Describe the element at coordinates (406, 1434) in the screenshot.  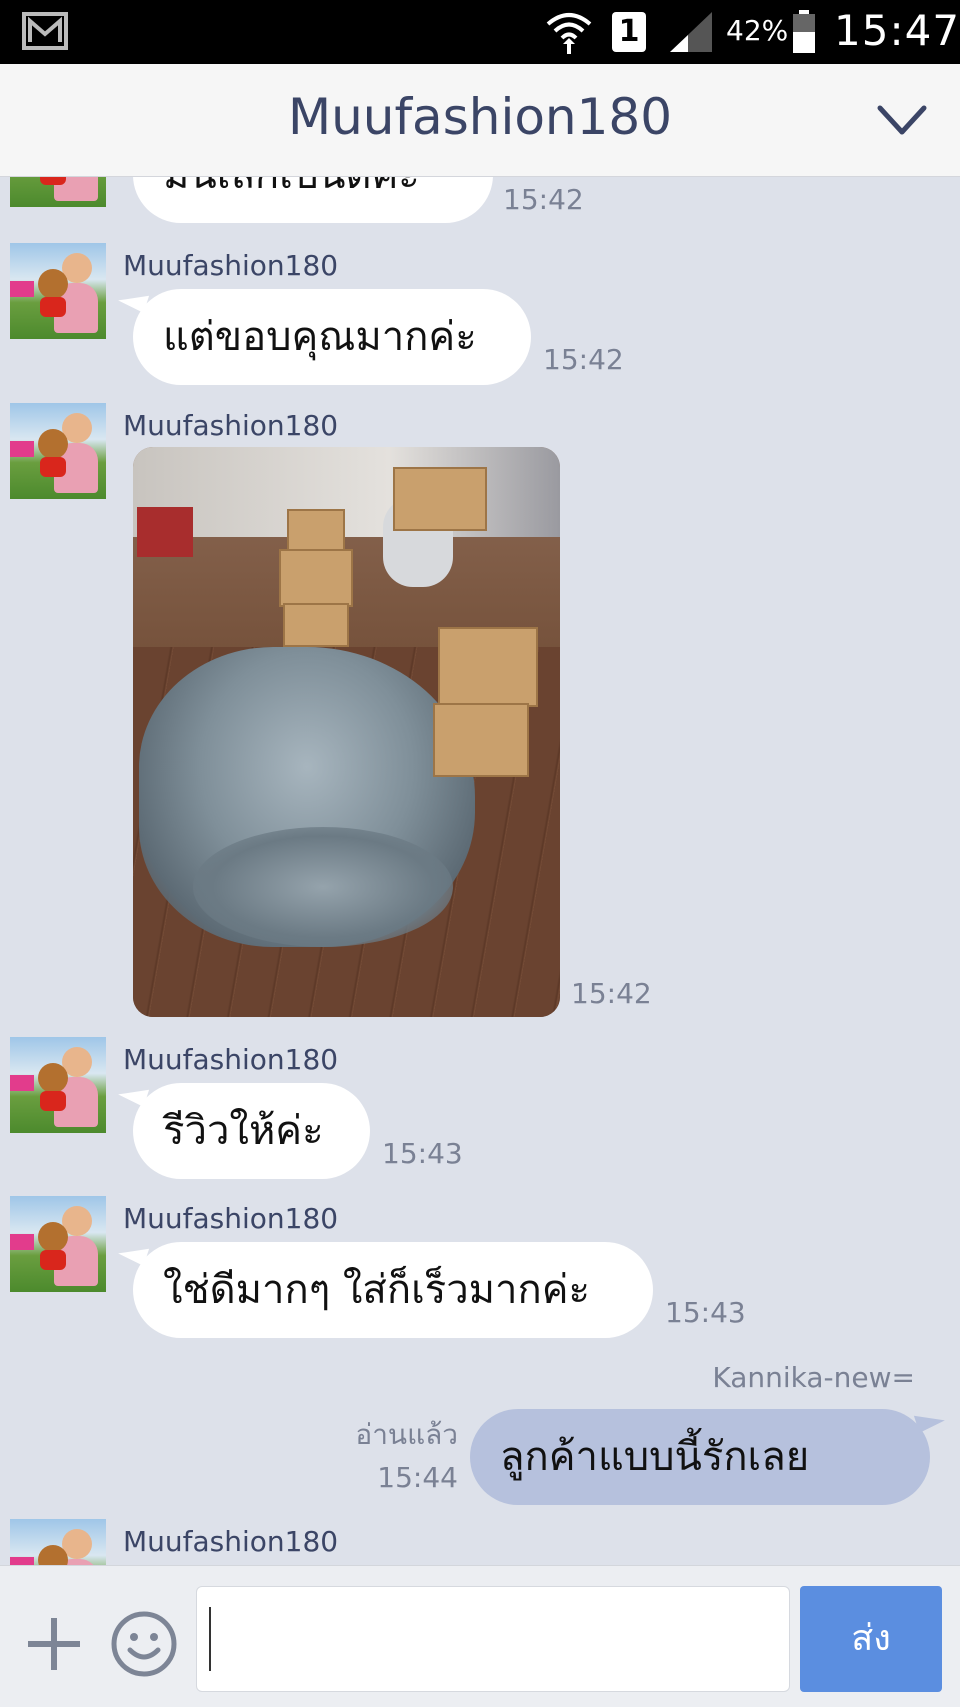
I see `read-receipt: อ่านแล้ว` at that location.